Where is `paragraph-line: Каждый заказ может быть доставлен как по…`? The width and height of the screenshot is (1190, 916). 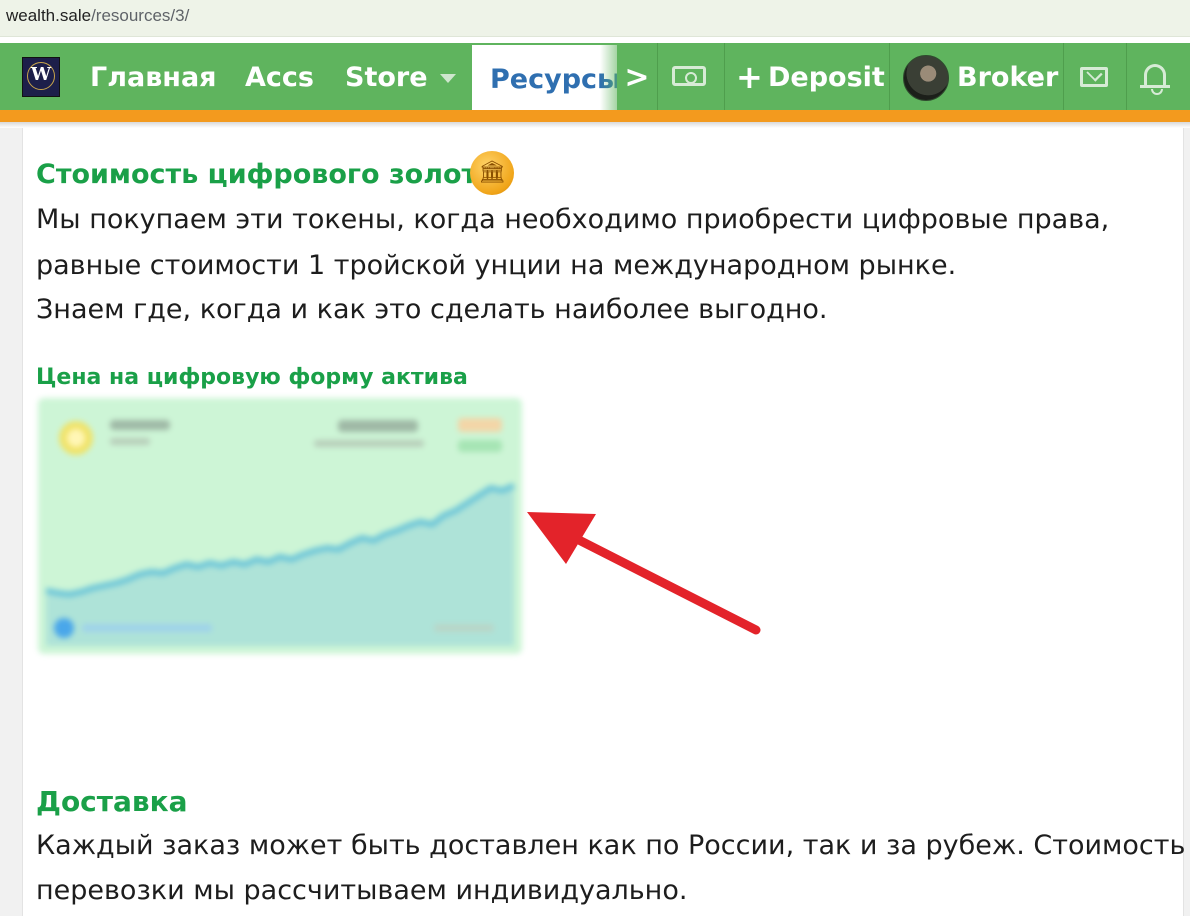
paragraph-line: Каждый заказ может быть доставлен как по… is located at coordinates (611, 845).